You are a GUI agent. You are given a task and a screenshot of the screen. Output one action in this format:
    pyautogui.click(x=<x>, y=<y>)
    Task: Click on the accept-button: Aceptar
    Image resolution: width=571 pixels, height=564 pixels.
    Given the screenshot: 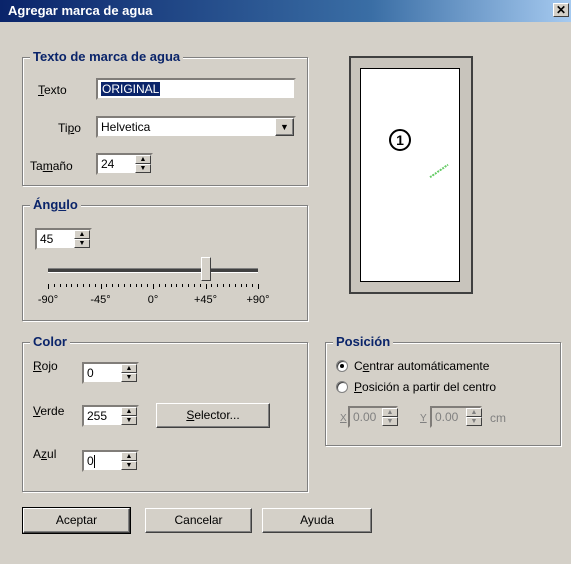 What is the action you would take?
    pyautogui.click(x=76, y=520)
    